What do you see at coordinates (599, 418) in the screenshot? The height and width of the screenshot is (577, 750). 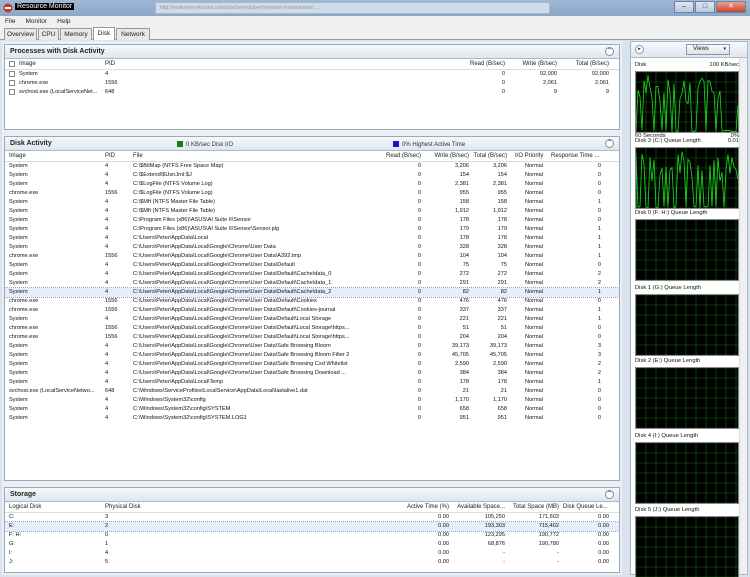 I see `cell-response-time: 0` at bounding box center [599, 418].